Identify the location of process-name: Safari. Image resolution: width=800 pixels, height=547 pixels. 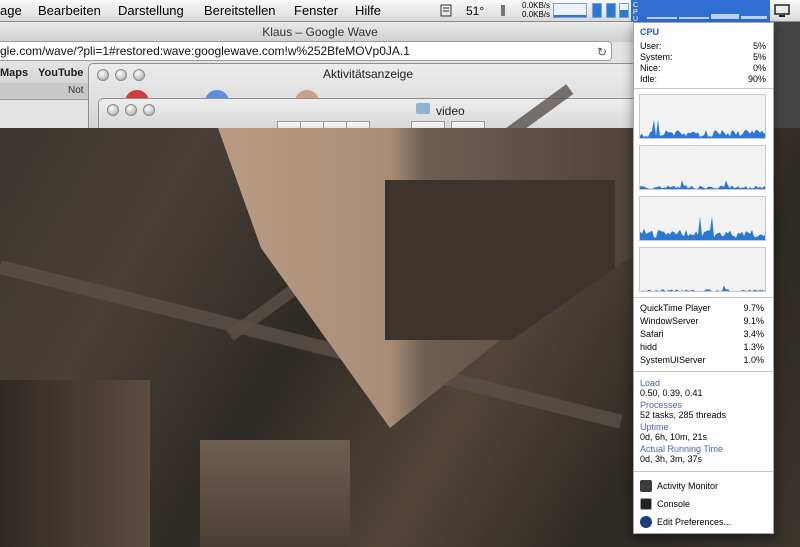
(652, 334).